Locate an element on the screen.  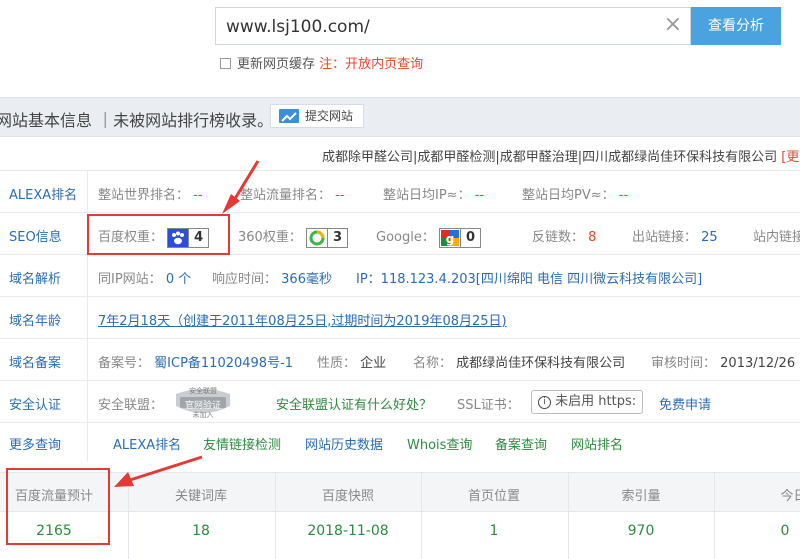
arrow-to-baidu-weight is located at coordinates (241, 187).